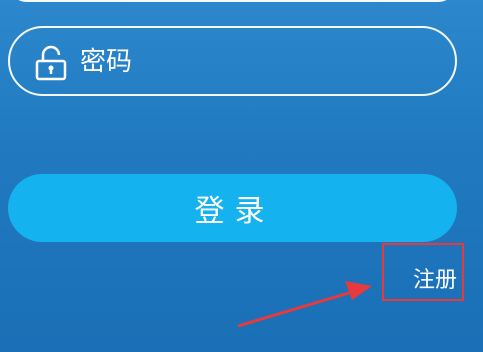 The height and width of the screenshot is (352, 483). What do you see at coordinates (51, 63) in the screenshot?
I see `lock-icon` at bounding box center [51, 63].